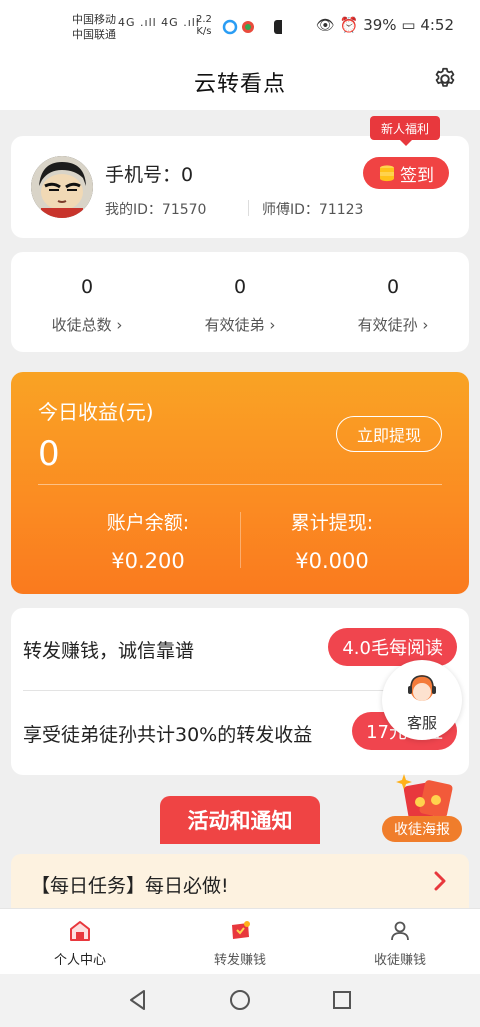 Image resolution: width=480 pixels, height=1027 pixels. I want to click on balance-value: ¥0.200, so click(148, 561).